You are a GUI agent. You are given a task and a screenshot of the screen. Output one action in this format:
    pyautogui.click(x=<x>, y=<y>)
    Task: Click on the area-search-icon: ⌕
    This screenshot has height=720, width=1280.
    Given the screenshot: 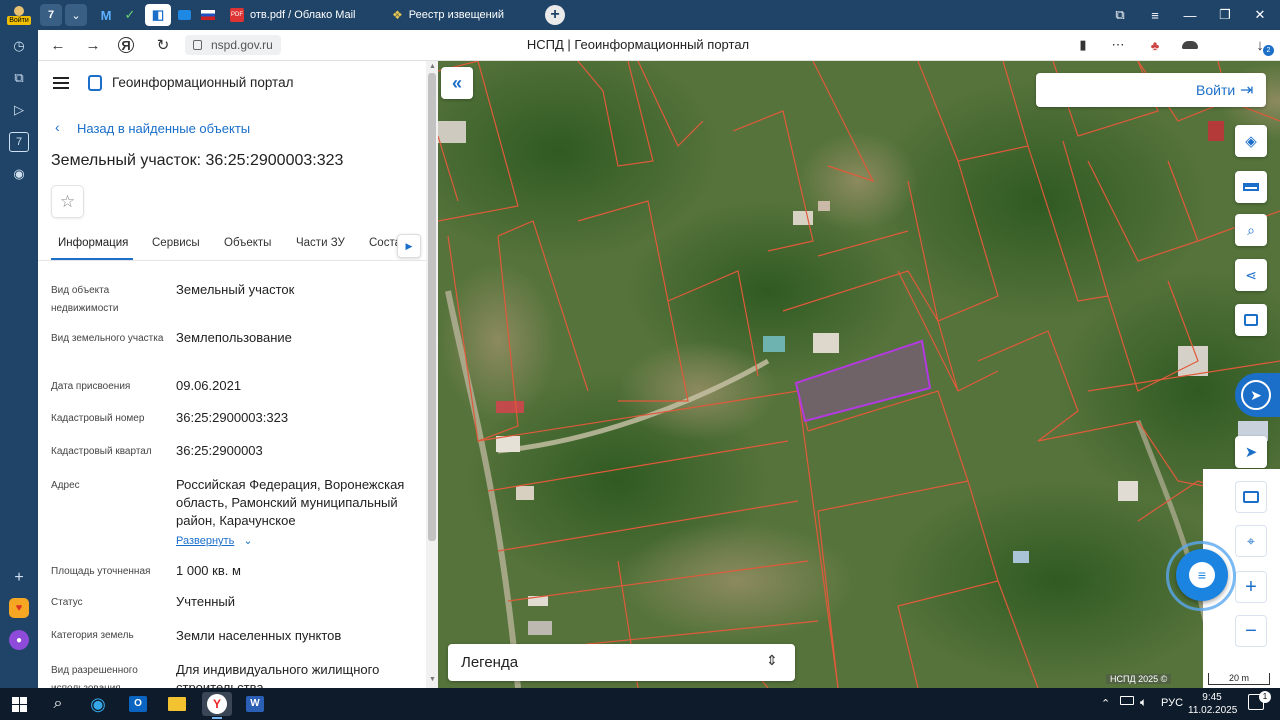 What is the action you would take?
    pyautogui.click(x=1251, y=230)
    